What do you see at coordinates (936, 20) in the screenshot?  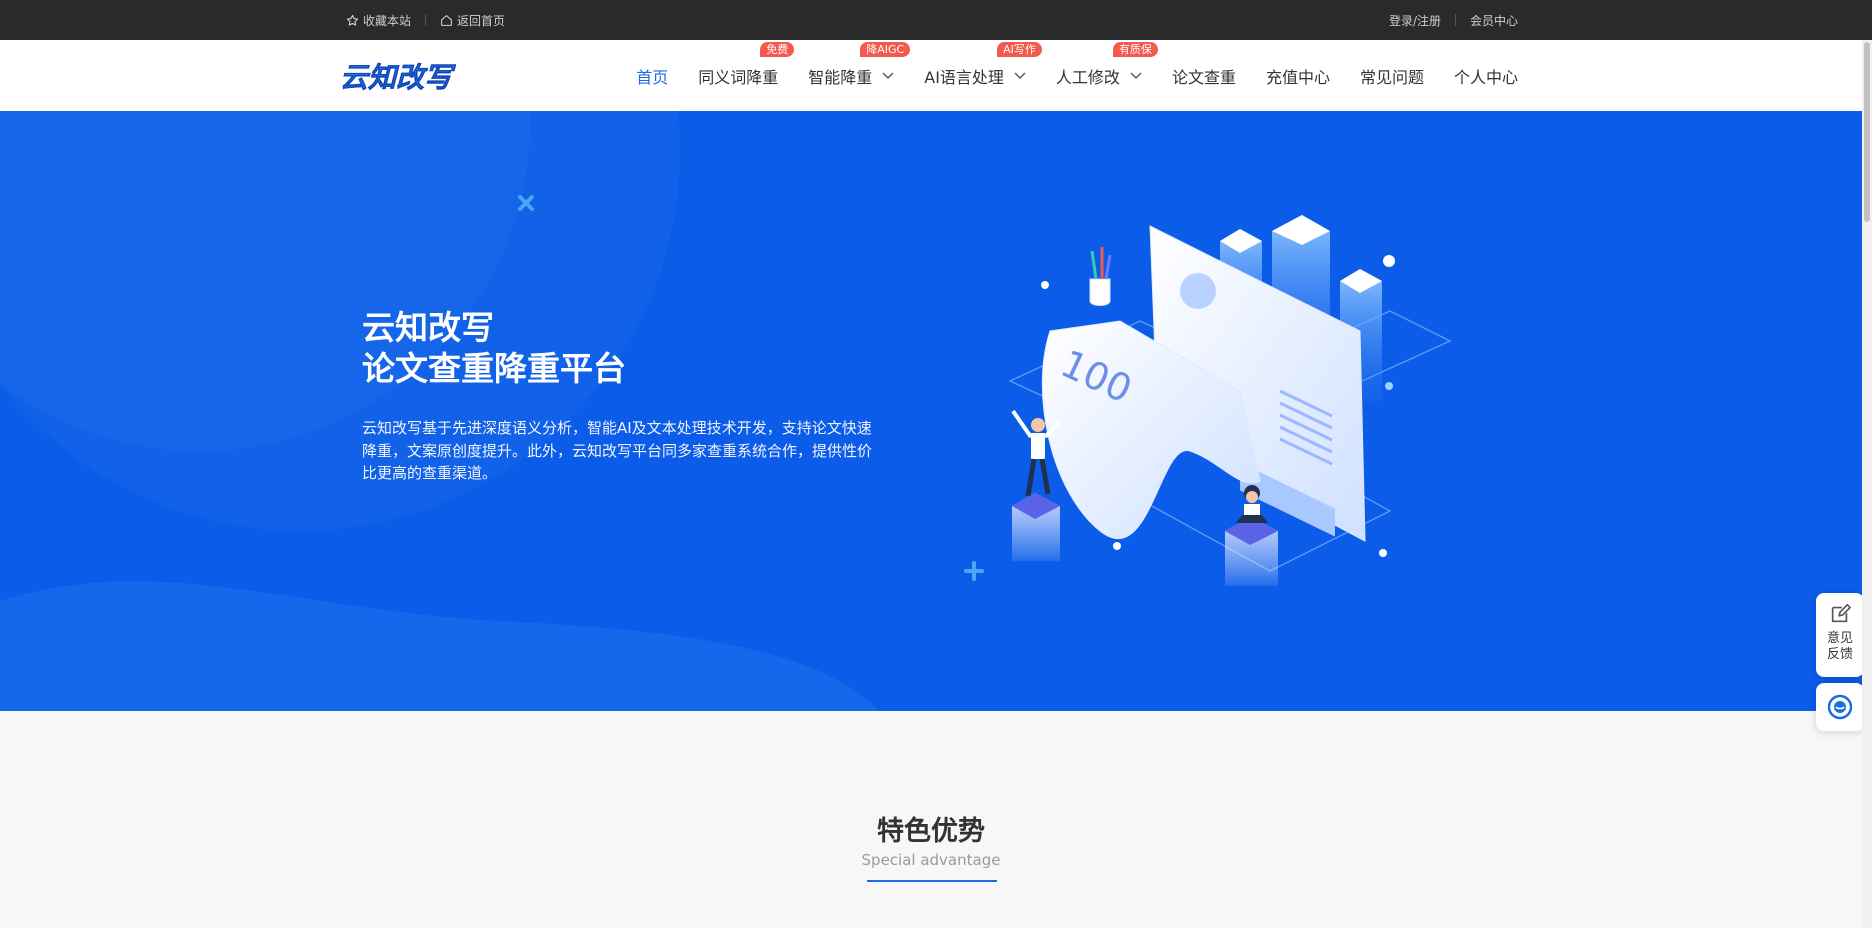 I see `top-bar: 收藏本站 返回首页 登录/注册 会员中心` at bounding box center [936, 20].